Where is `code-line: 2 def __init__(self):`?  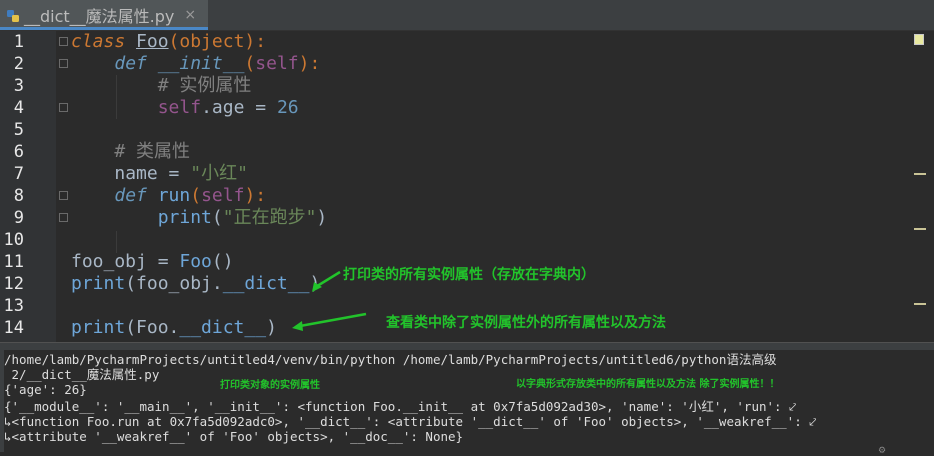 code-line: 2 def __init__(self): is located at coordinates (467, 64).